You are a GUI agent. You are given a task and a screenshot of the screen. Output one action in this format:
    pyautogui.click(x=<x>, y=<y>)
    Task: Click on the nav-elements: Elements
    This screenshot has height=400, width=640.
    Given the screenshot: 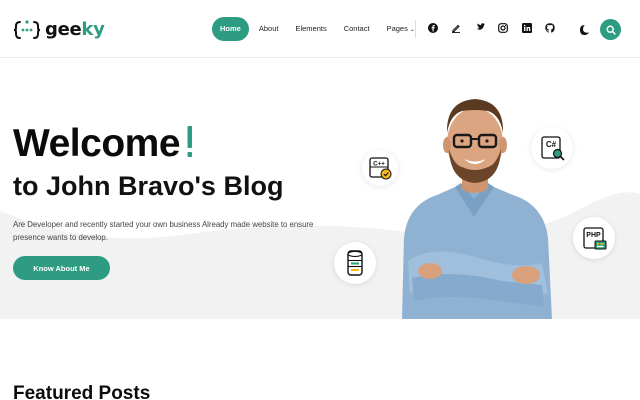 What is the action you would take?
    pyautogui.click(x=310, y=29)
    